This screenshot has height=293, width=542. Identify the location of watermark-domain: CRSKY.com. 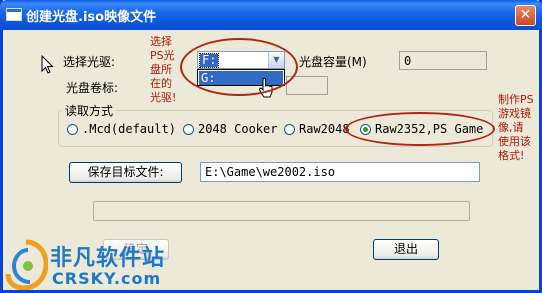
(107, 278).